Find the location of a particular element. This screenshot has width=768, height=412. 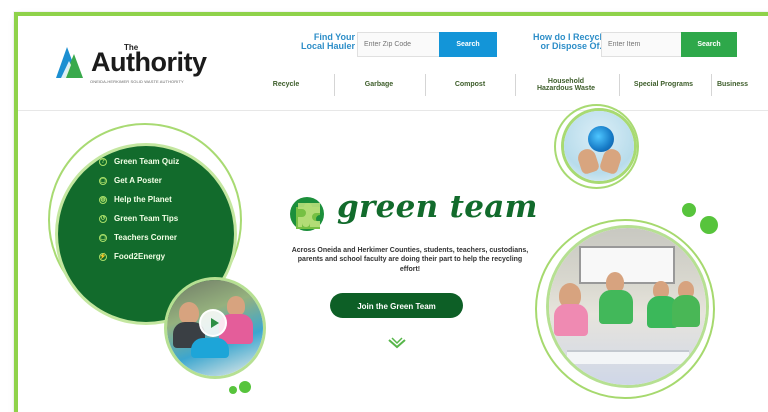

globe-in-hands-image is located at coordinates (599, 146).